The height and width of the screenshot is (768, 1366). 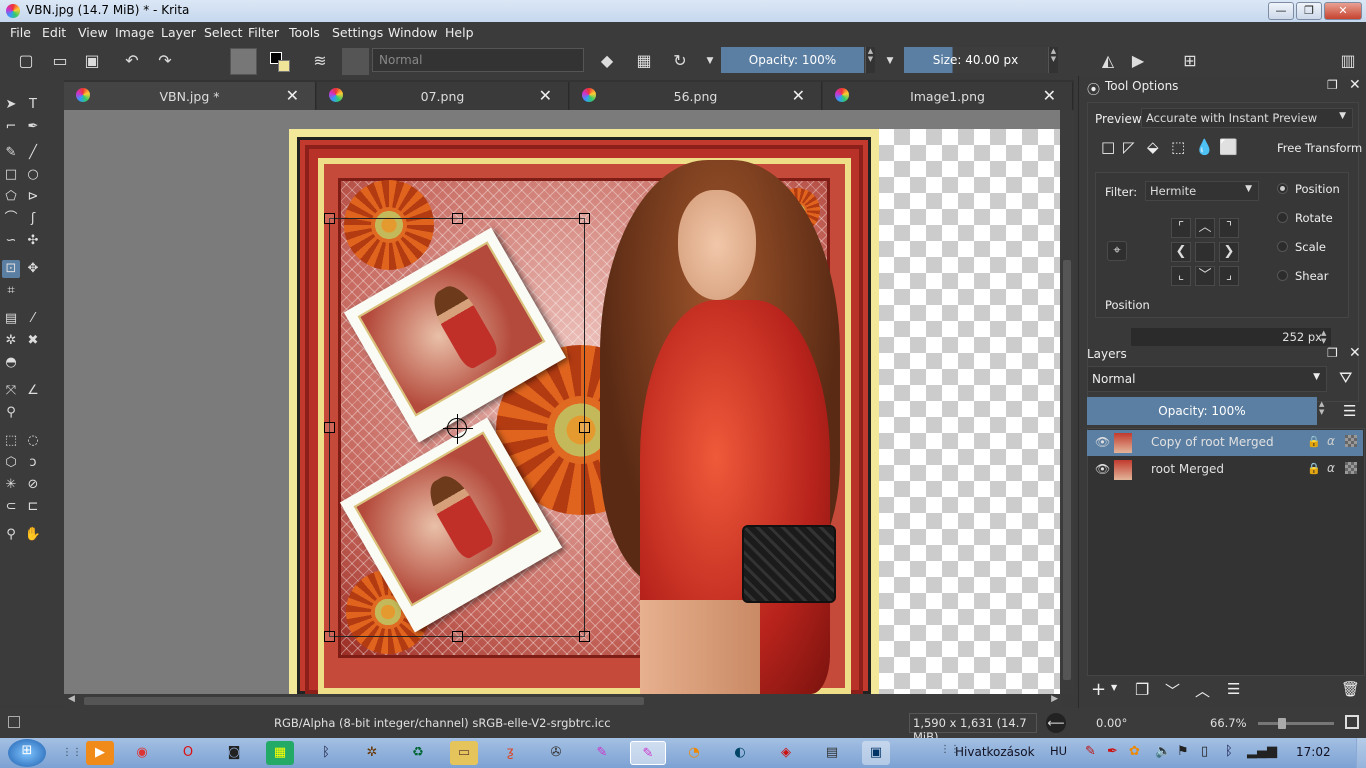 What do you see at coordinates (607, 61) in the screenshot?
I see `eraser-icon: ◆` at bounding box center [607, 61].